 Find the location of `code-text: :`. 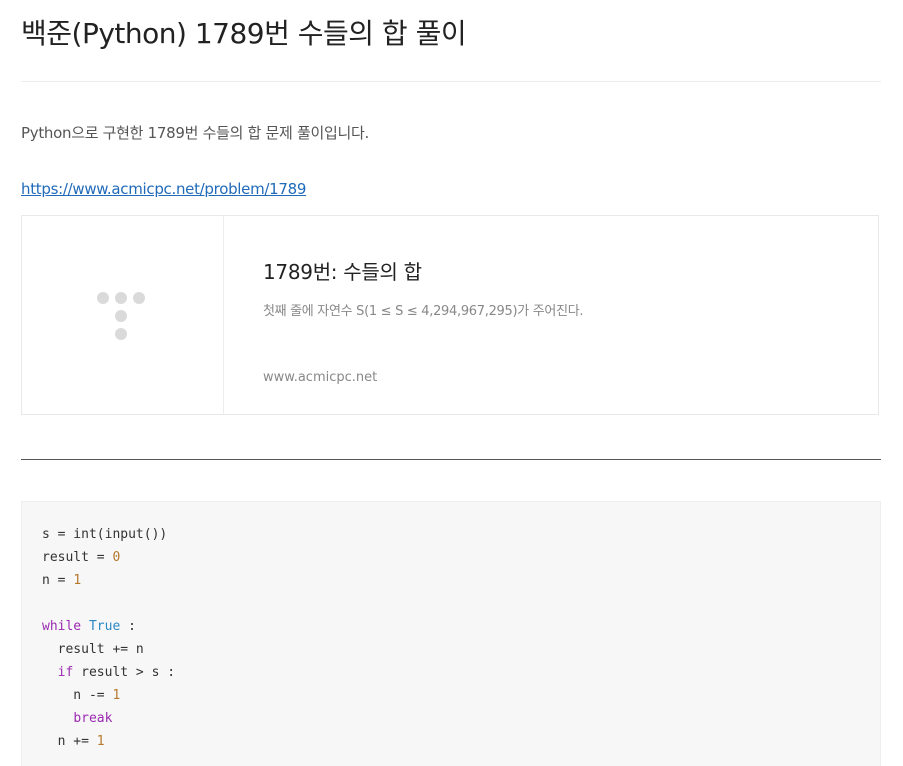

code-text: : is located at coordinates (128, 626).